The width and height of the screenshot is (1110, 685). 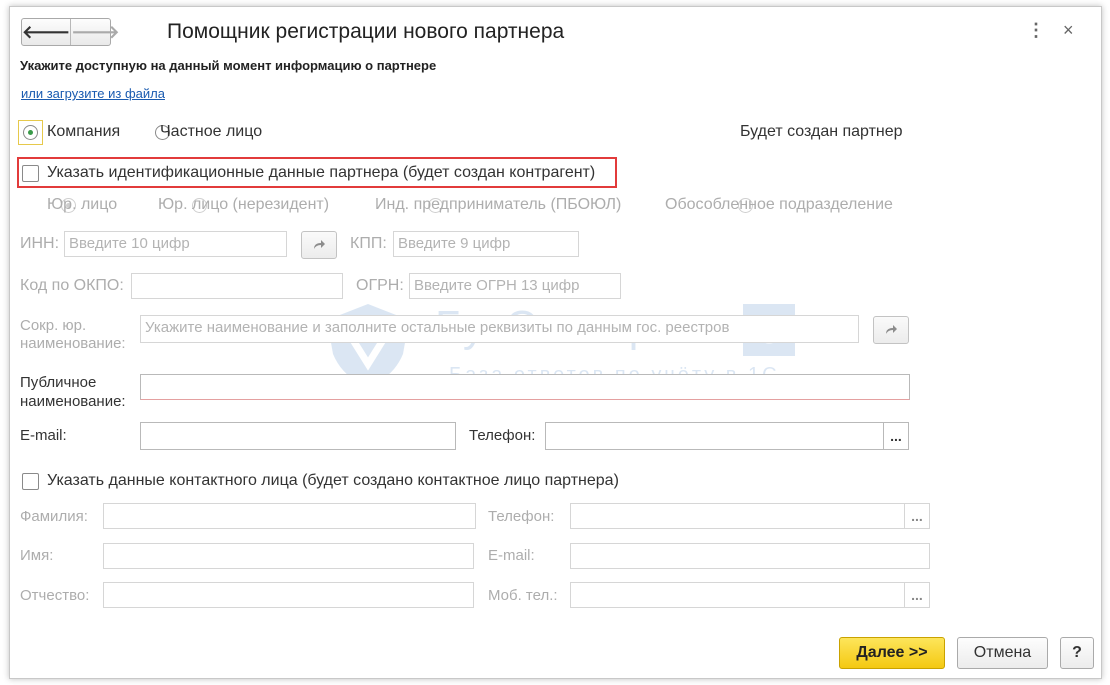 I want to click on dialog-title: Помощник регистрации нового партнера, so click(x=366, y=31).